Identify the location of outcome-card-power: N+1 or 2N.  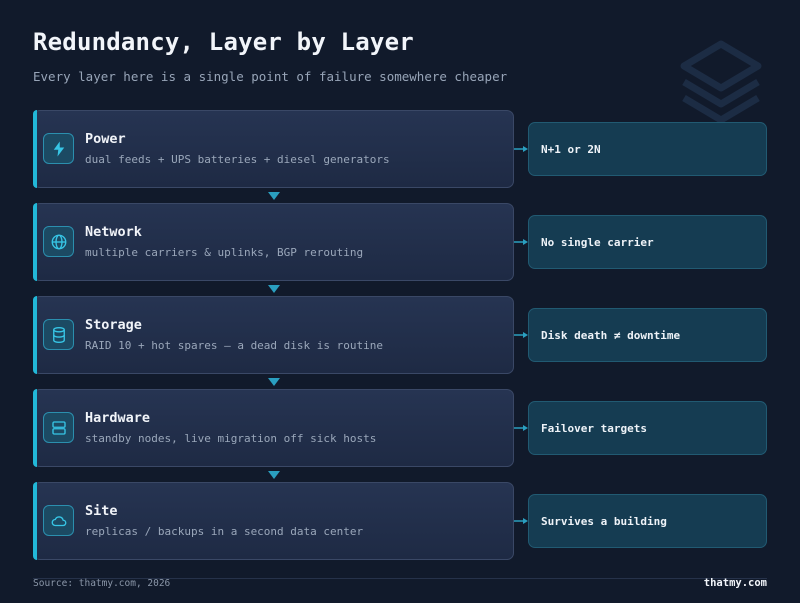
(647, 149).